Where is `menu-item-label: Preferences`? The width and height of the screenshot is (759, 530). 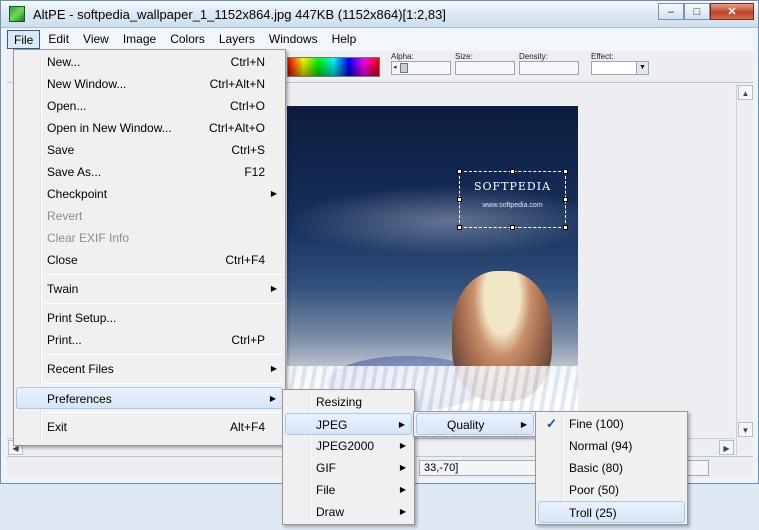 menu-item-label: Preferences is located at coordinates (79, 399).